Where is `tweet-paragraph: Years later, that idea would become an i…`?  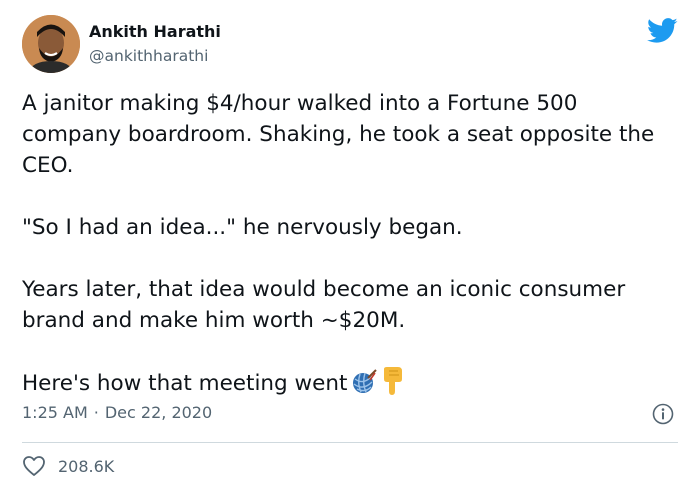
tweet-paragraph: Years later, that idea would become an i… is located at coordinates (324, 305).